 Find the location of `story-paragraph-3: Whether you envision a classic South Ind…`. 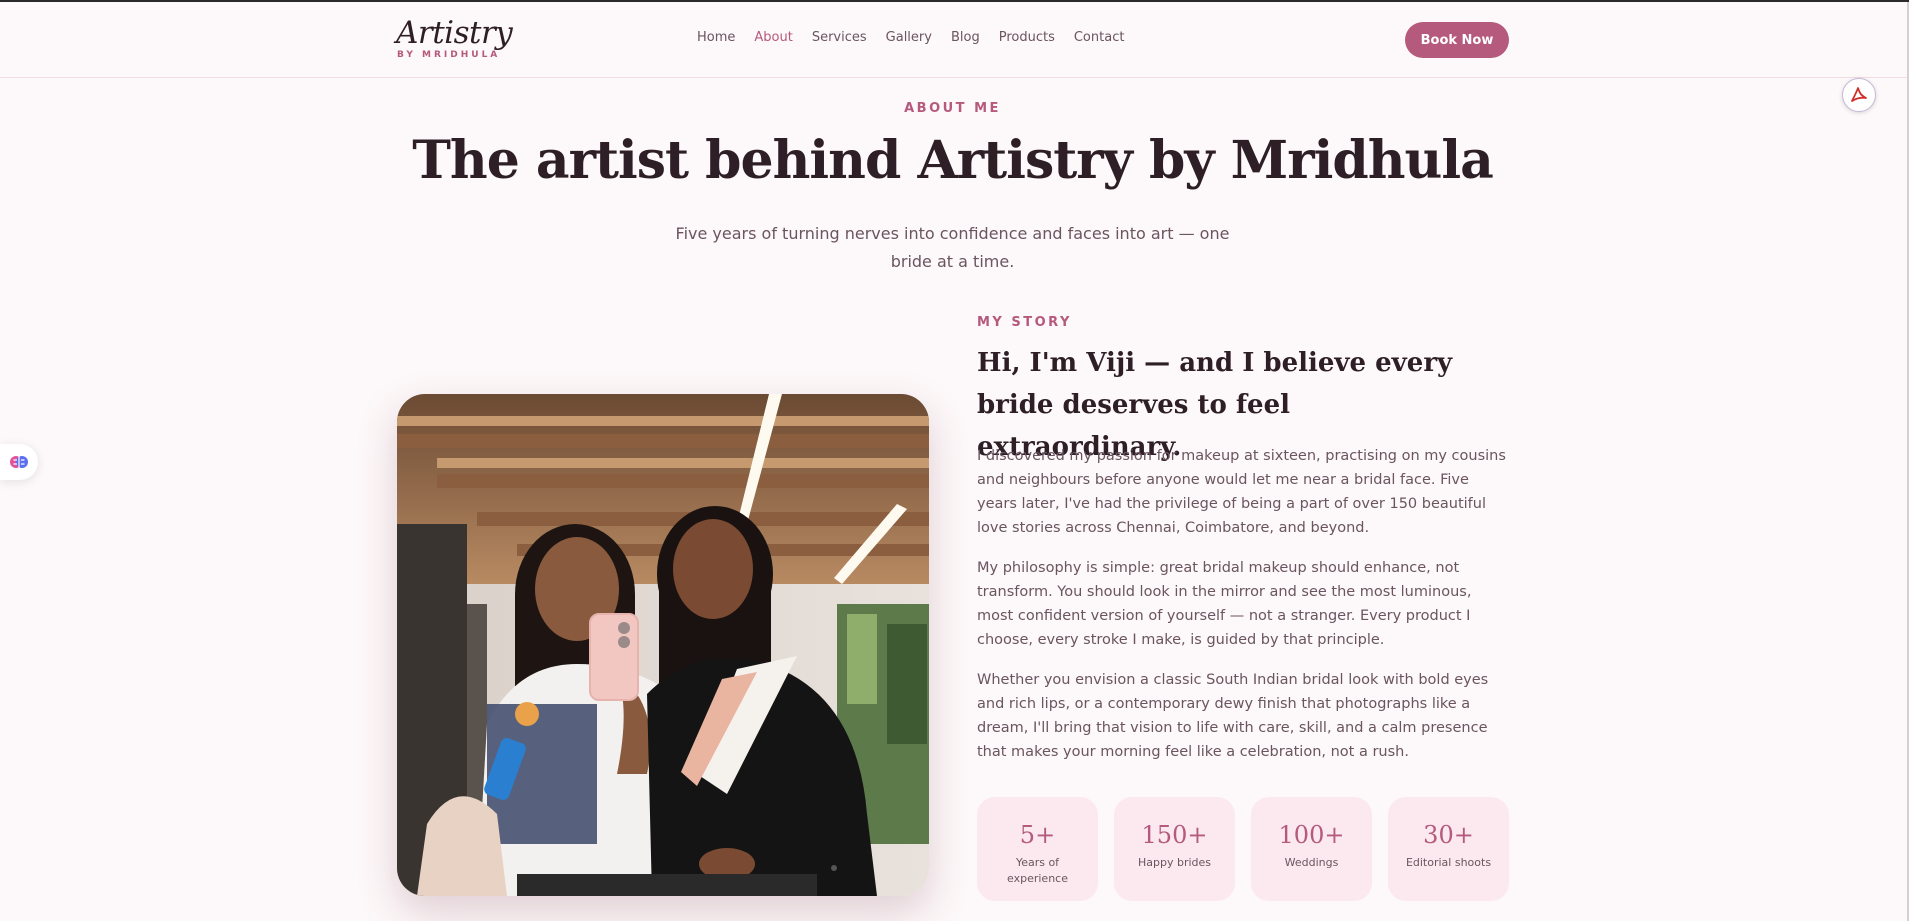

story-paragraph-3: Whether you envision a classic South Ind… is located at coordinates (1233, 716).